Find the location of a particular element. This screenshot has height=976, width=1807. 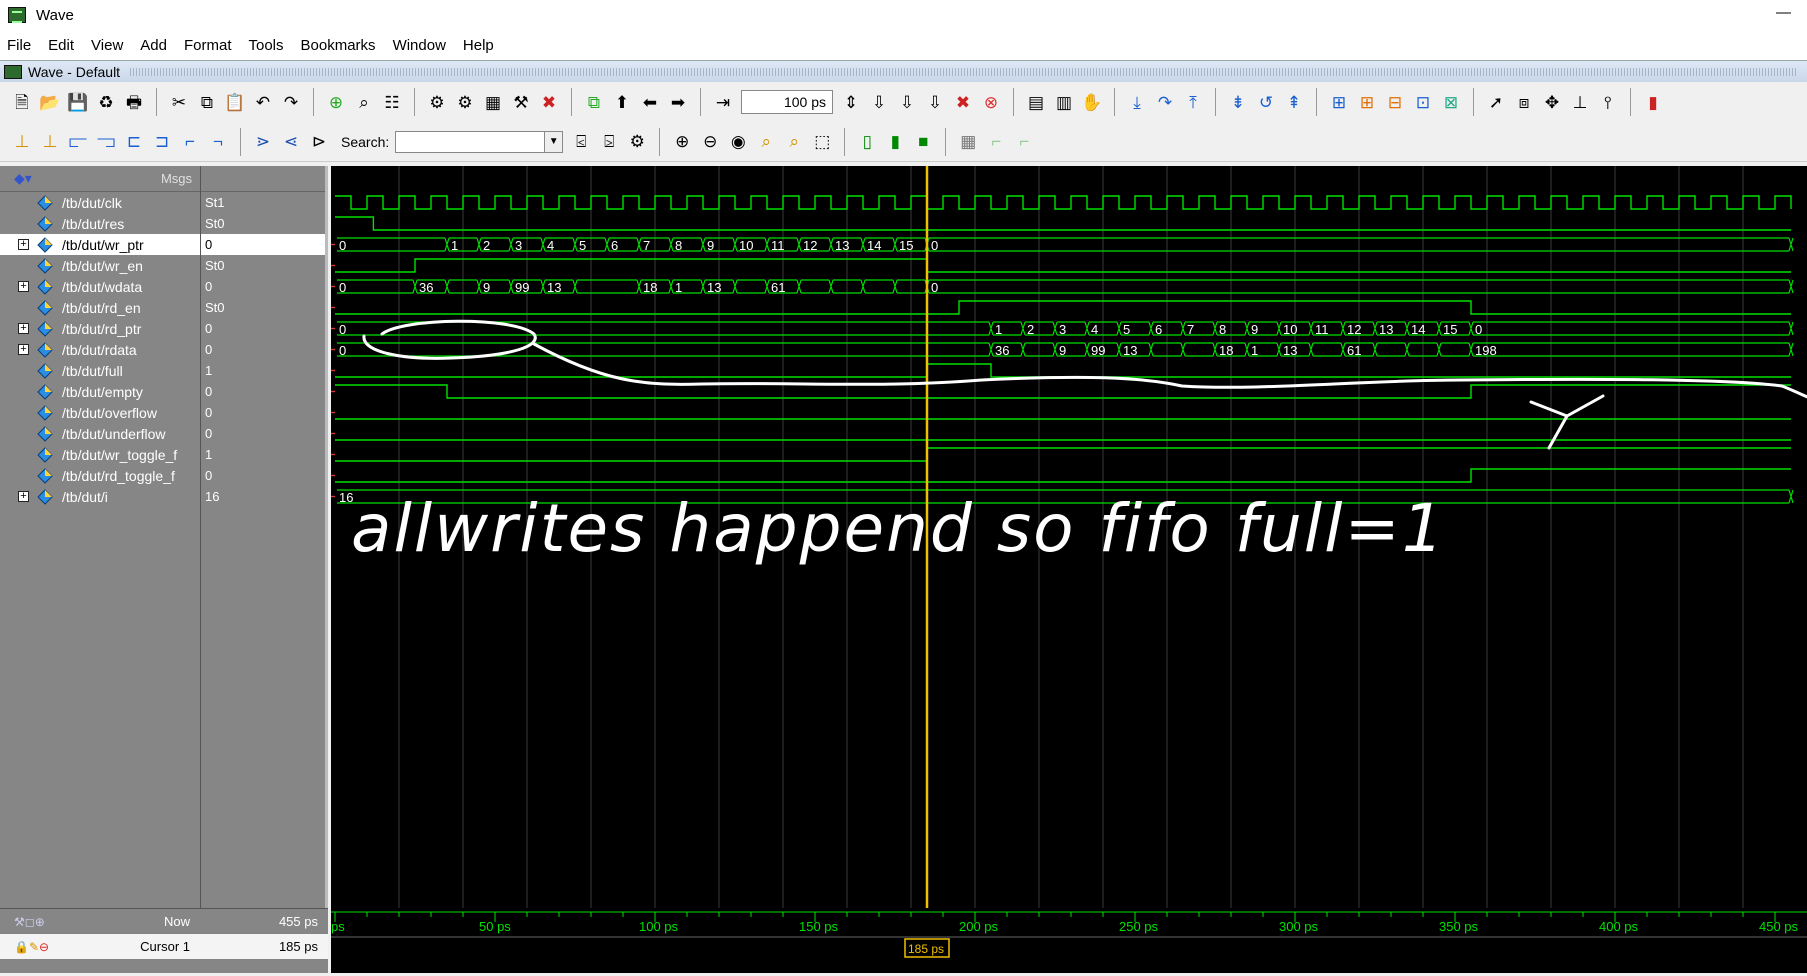

signal-row: + /tb/dut/rd_ptr is located at coordinates (100, 328).